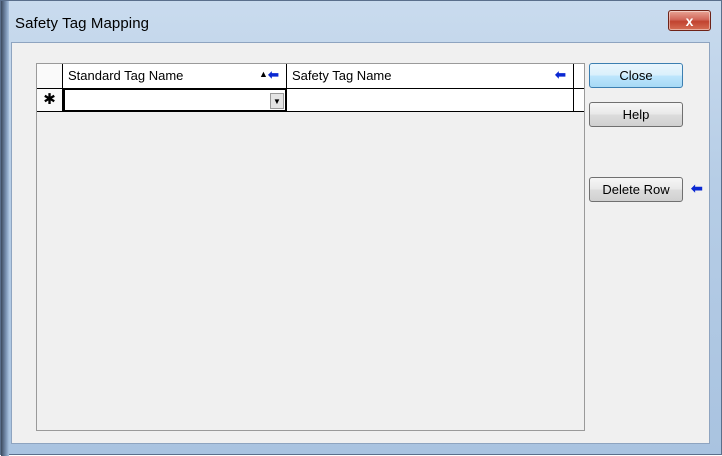 The width and height of the screenshot is (722, 456). I want to click on column-header-label: Standard Tag Name, so click(126, 75).